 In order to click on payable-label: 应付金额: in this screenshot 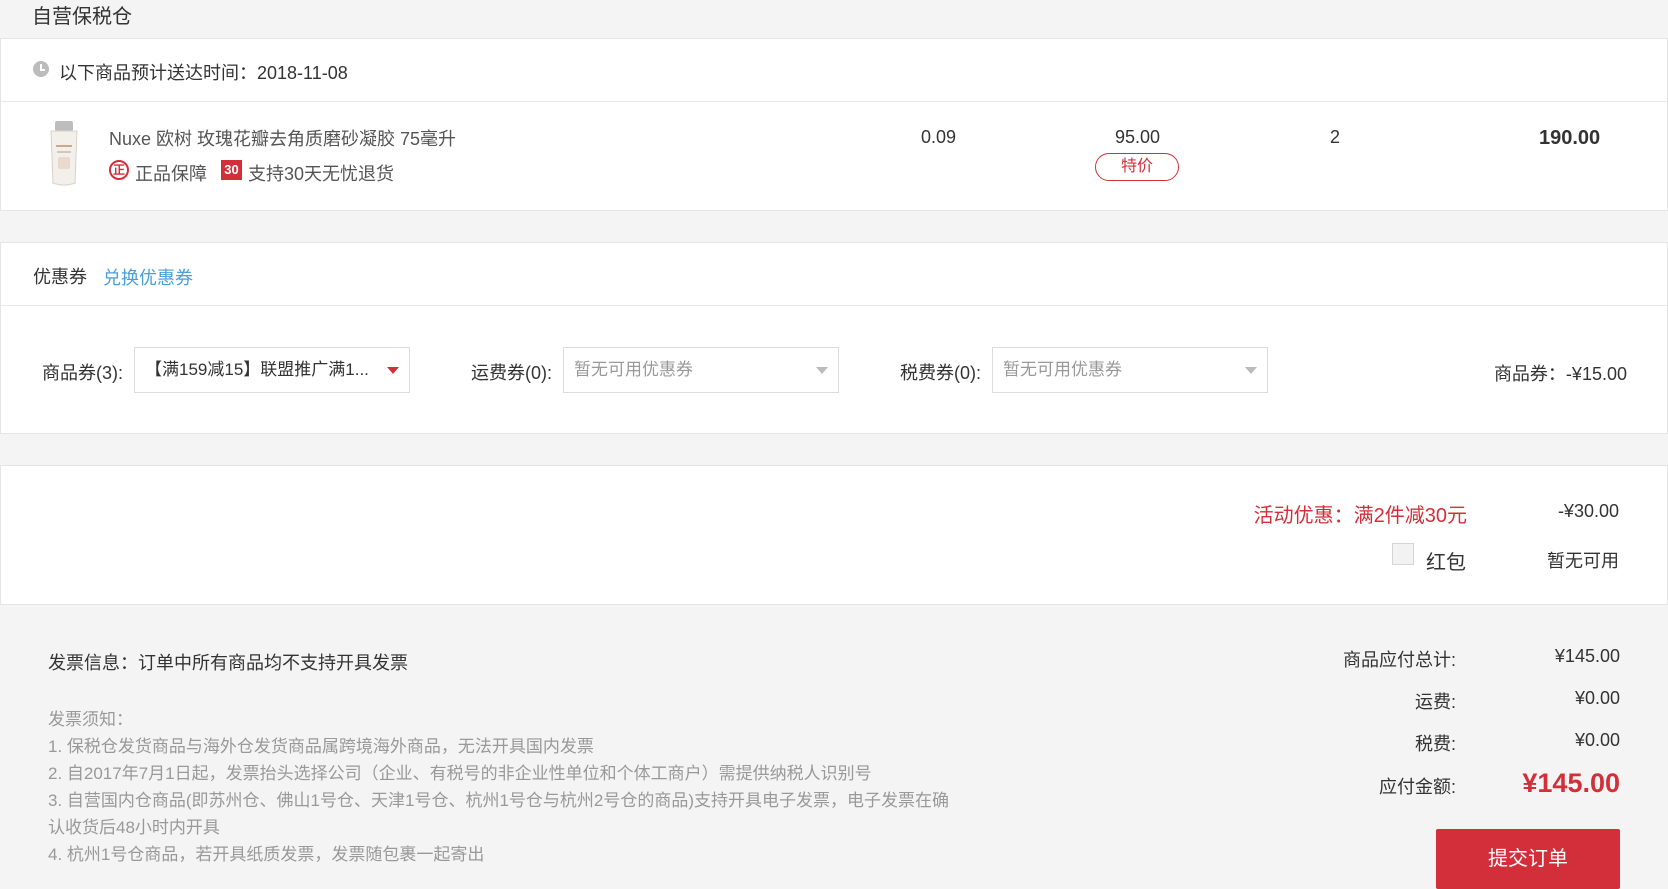, I will do `click(1417, 787)`.